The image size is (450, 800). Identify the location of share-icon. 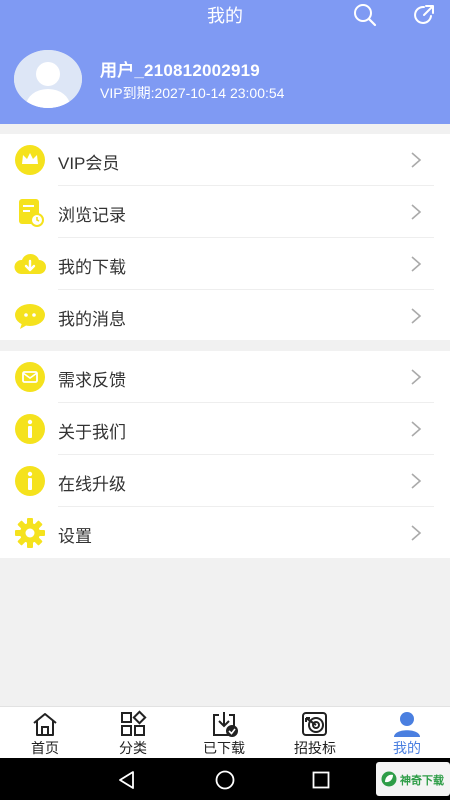
(424, 15).